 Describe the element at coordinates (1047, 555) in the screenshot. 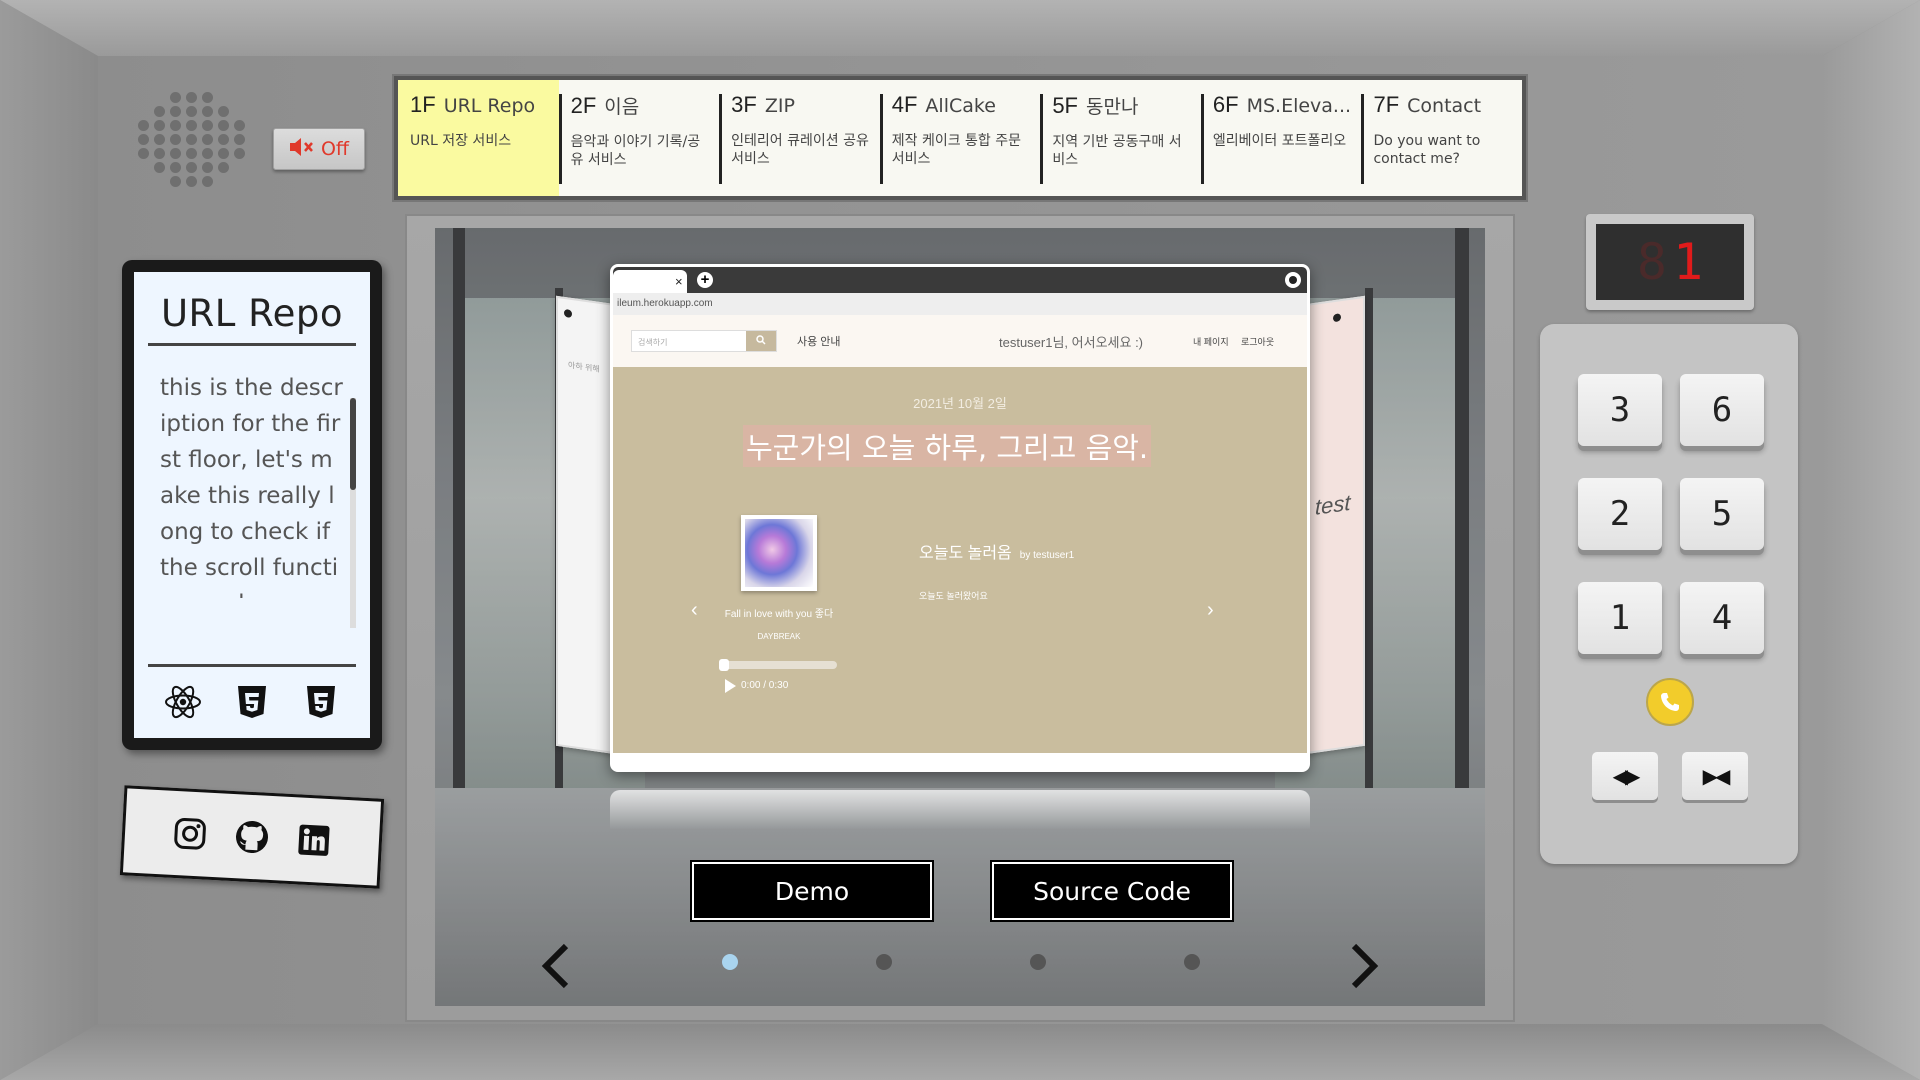

I see `post-author: by testuser1` at that location.